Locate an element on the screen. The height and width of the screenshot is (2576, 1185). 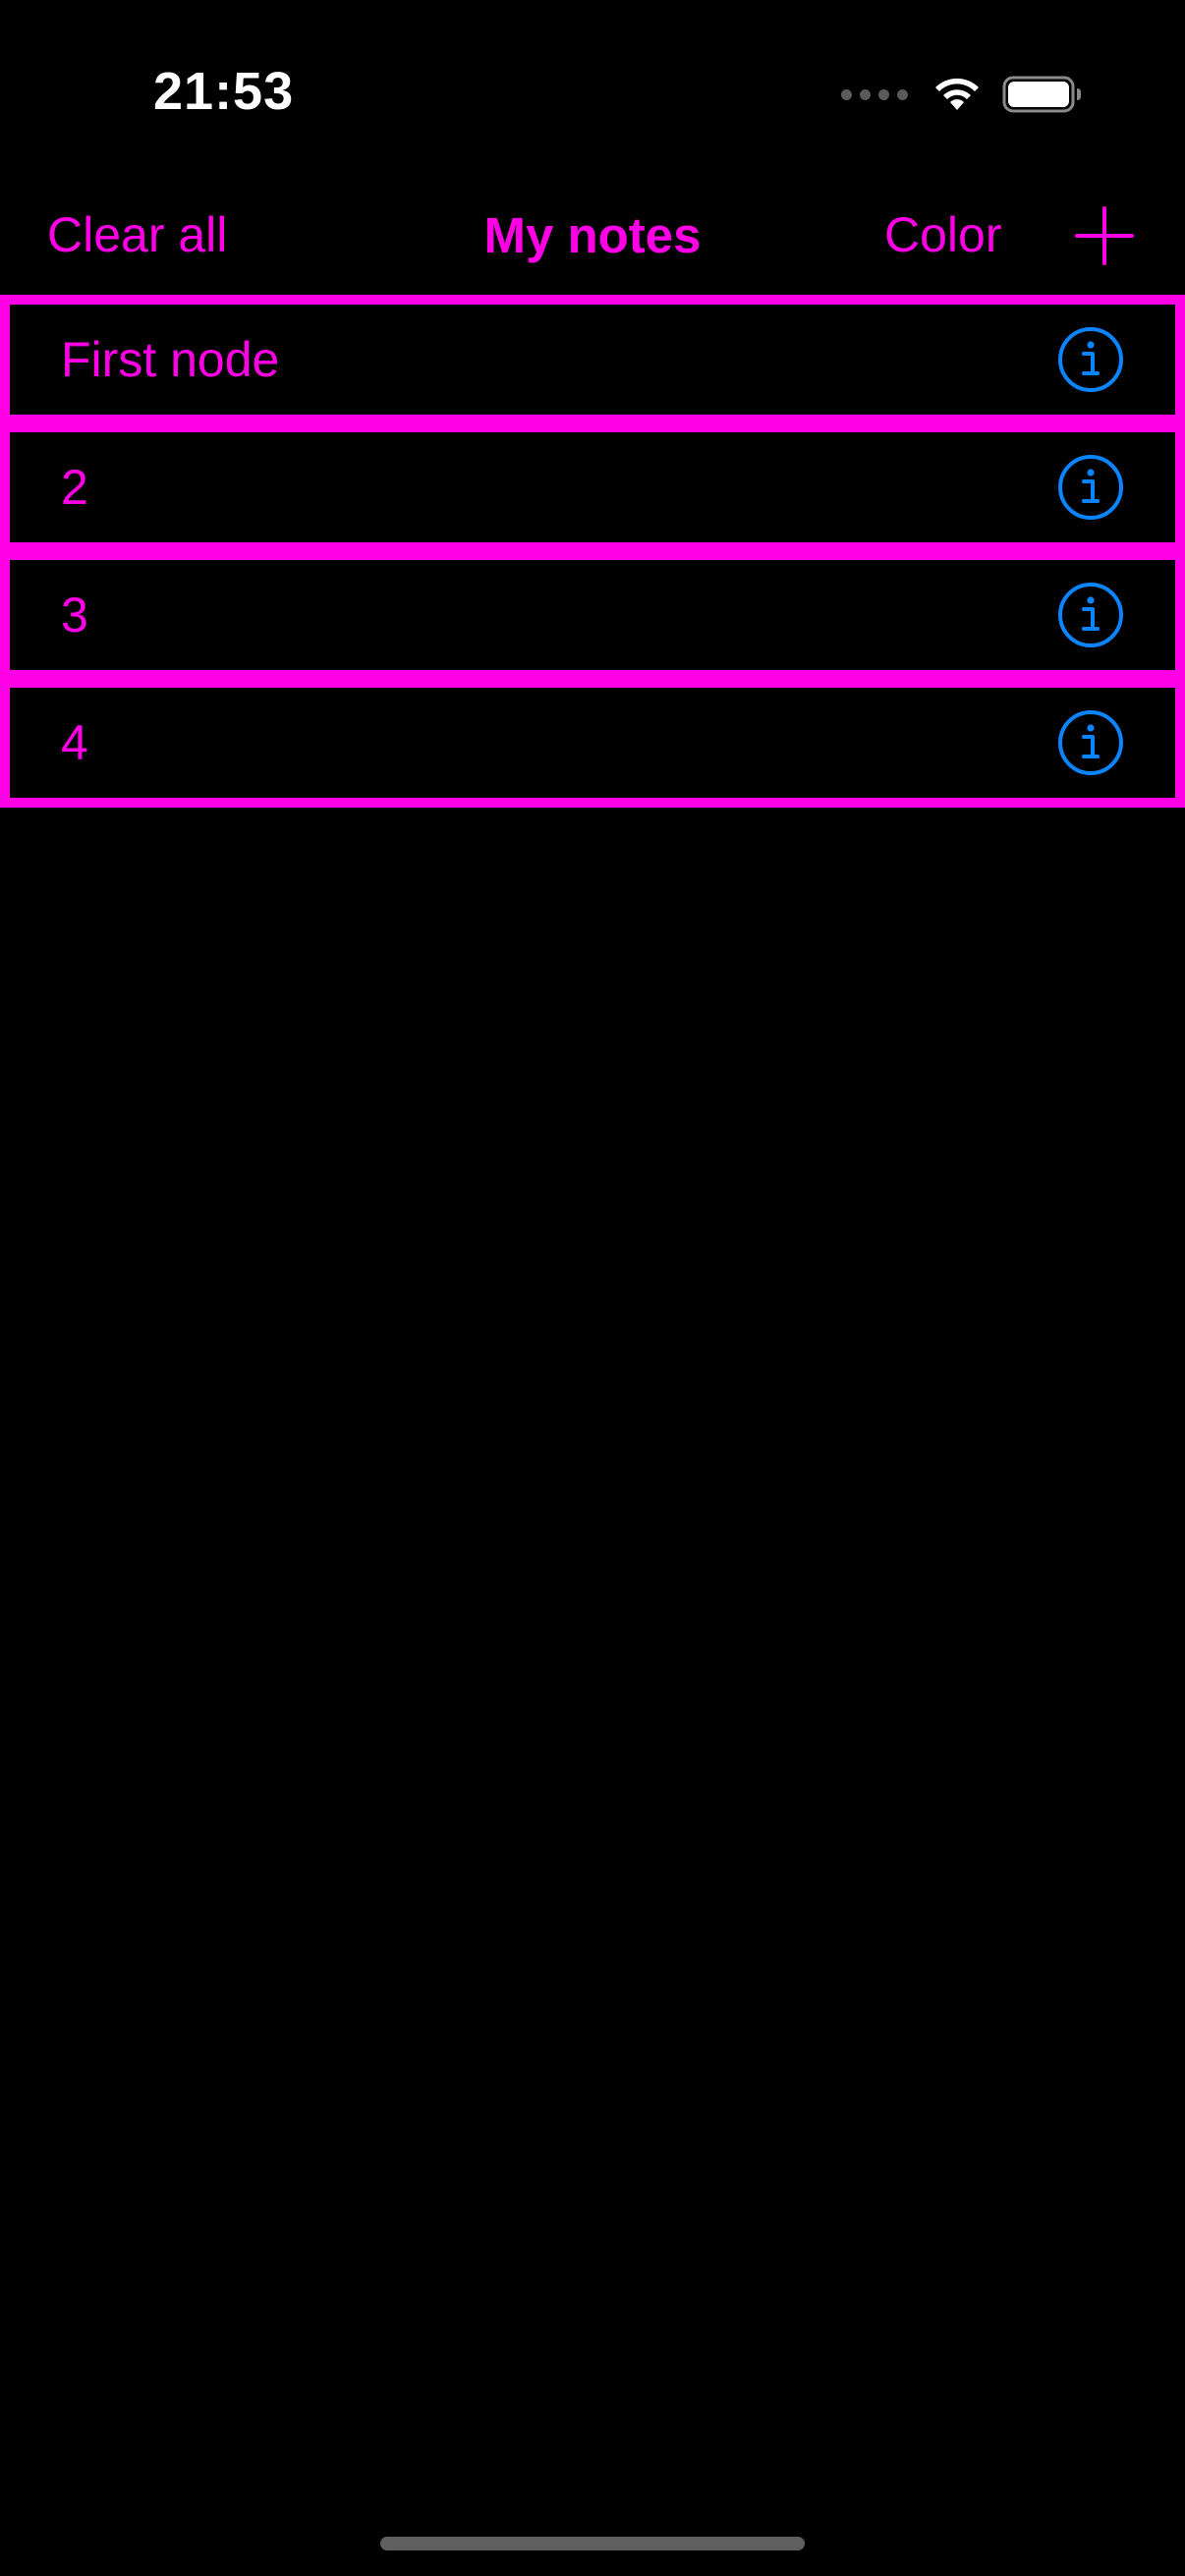
navigation-bar: Clear all My notes Color is located at coordinates (592, 241).